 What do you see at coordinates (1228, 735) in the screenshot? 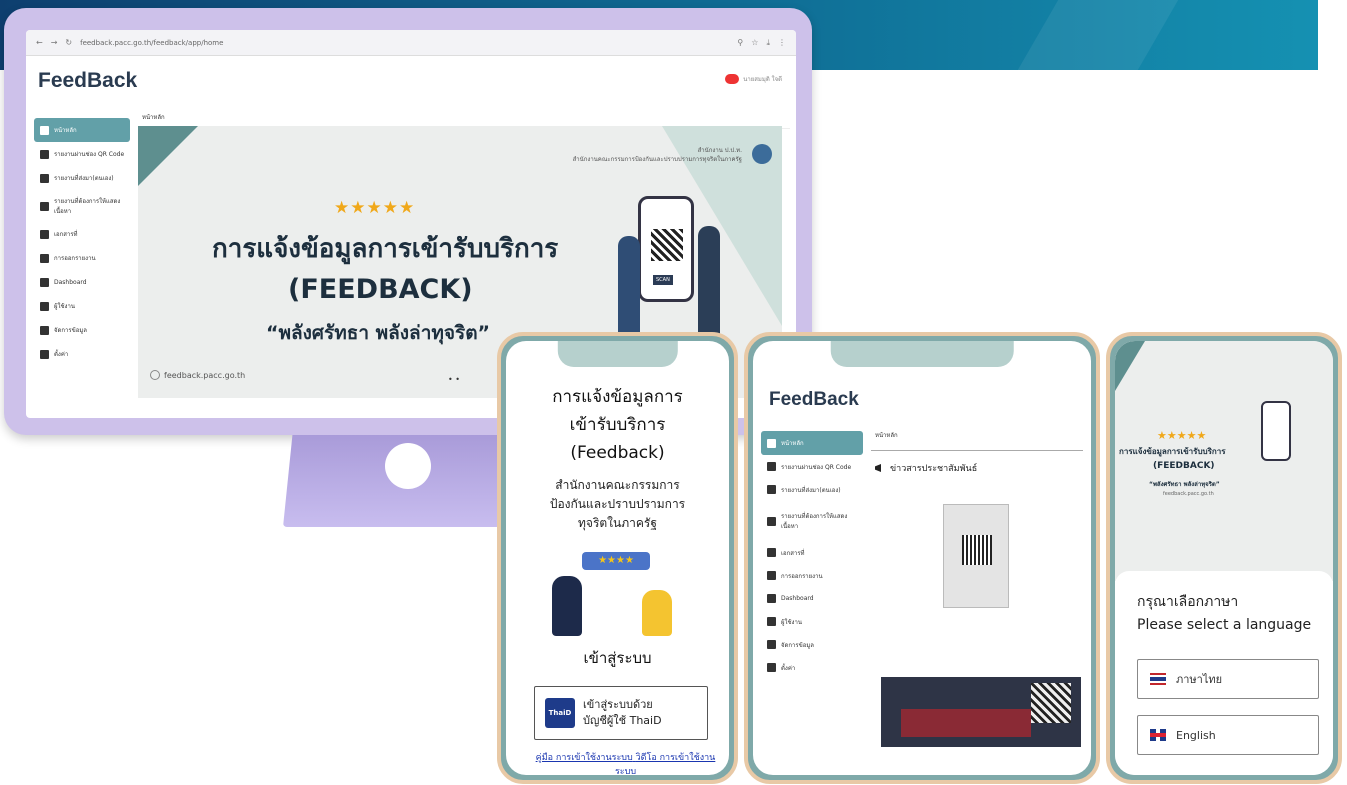
I see `english-language-button: English` at bounding box center [1228, 735].